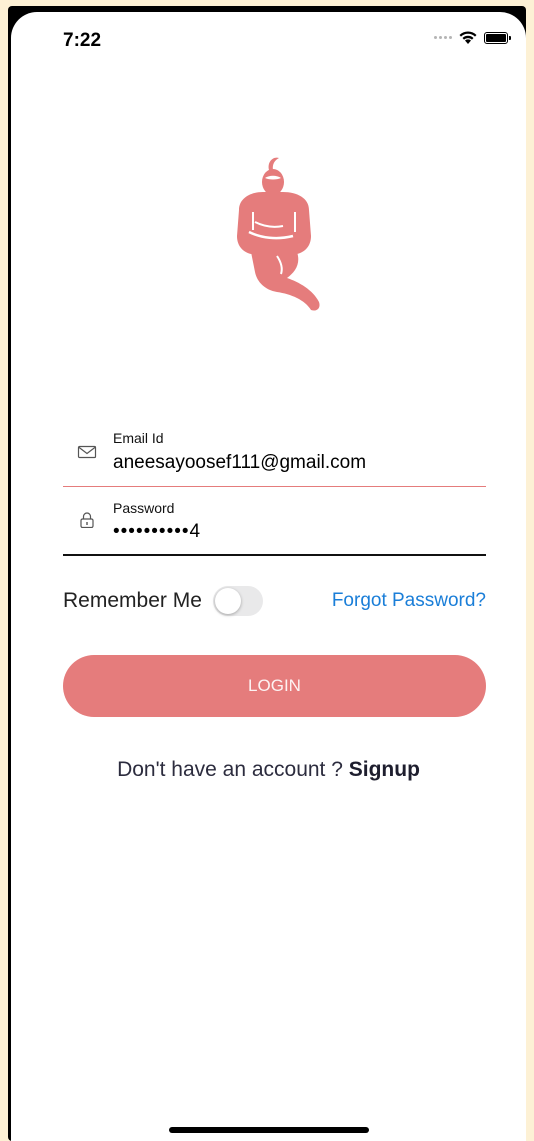  I want to click on battery-icon, so click(497, 37).